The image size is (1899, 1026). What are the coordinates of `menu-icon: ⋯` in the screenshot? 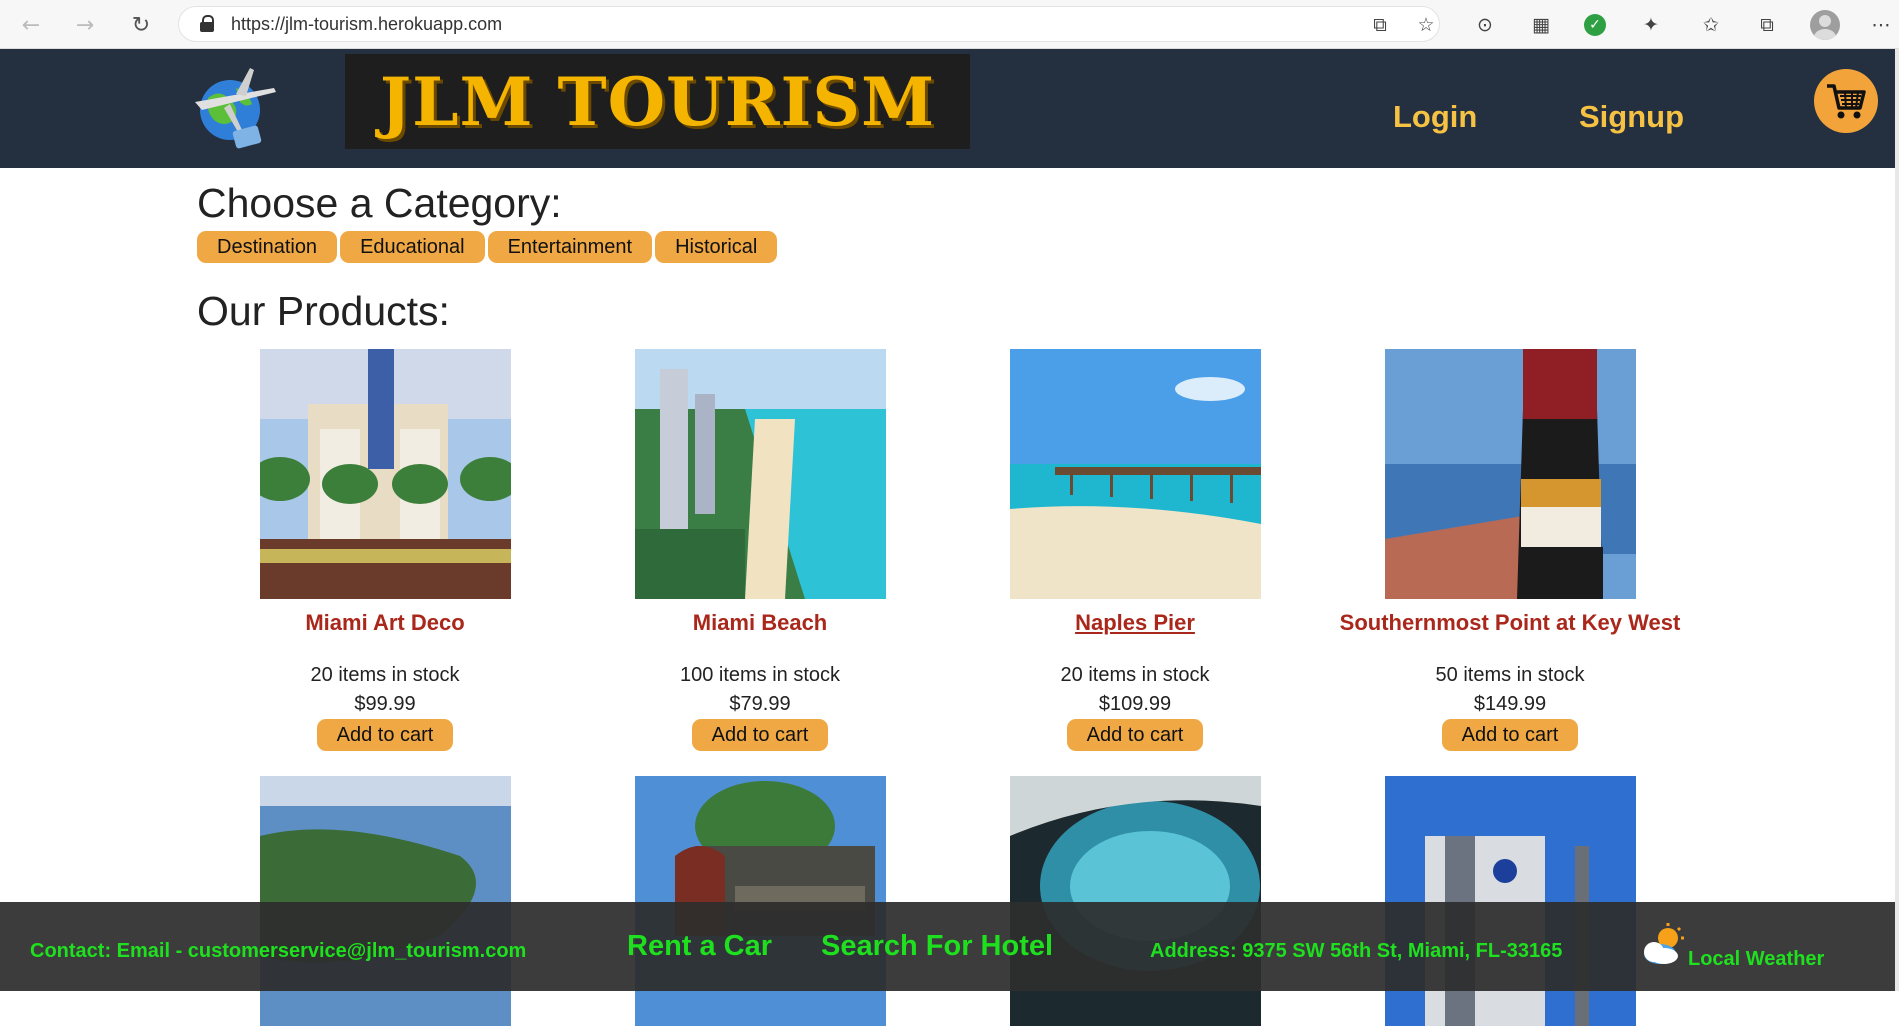 It's located at (1881, 25).